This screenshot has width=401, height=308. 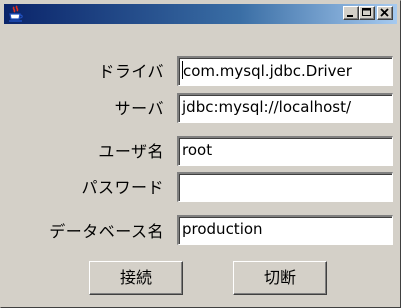 What do you see at coordinates (350, 16) in the screenshot?
I see `minimize-icon` at bounding box center [350, 16].